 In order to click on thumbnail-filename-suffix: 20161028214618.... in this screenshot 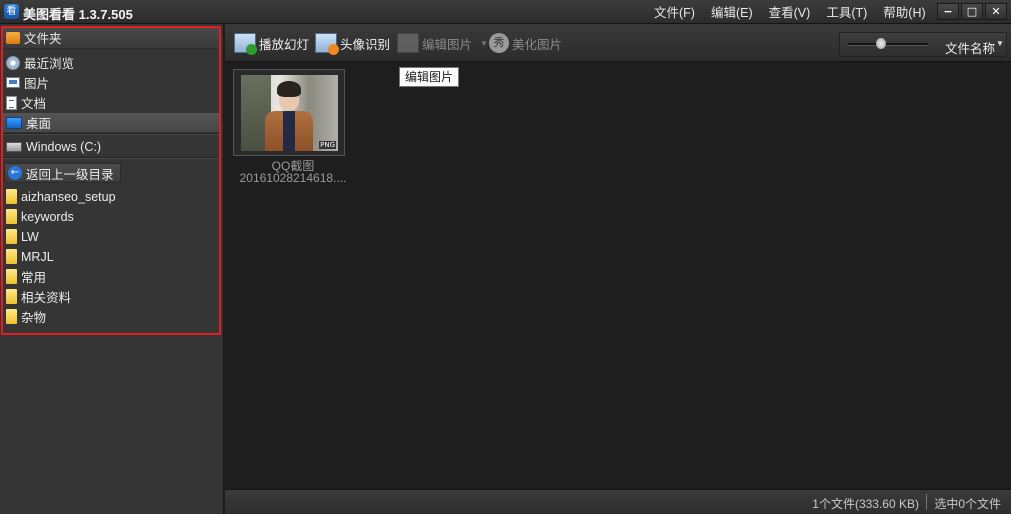, I will do `click(293, 178)`.